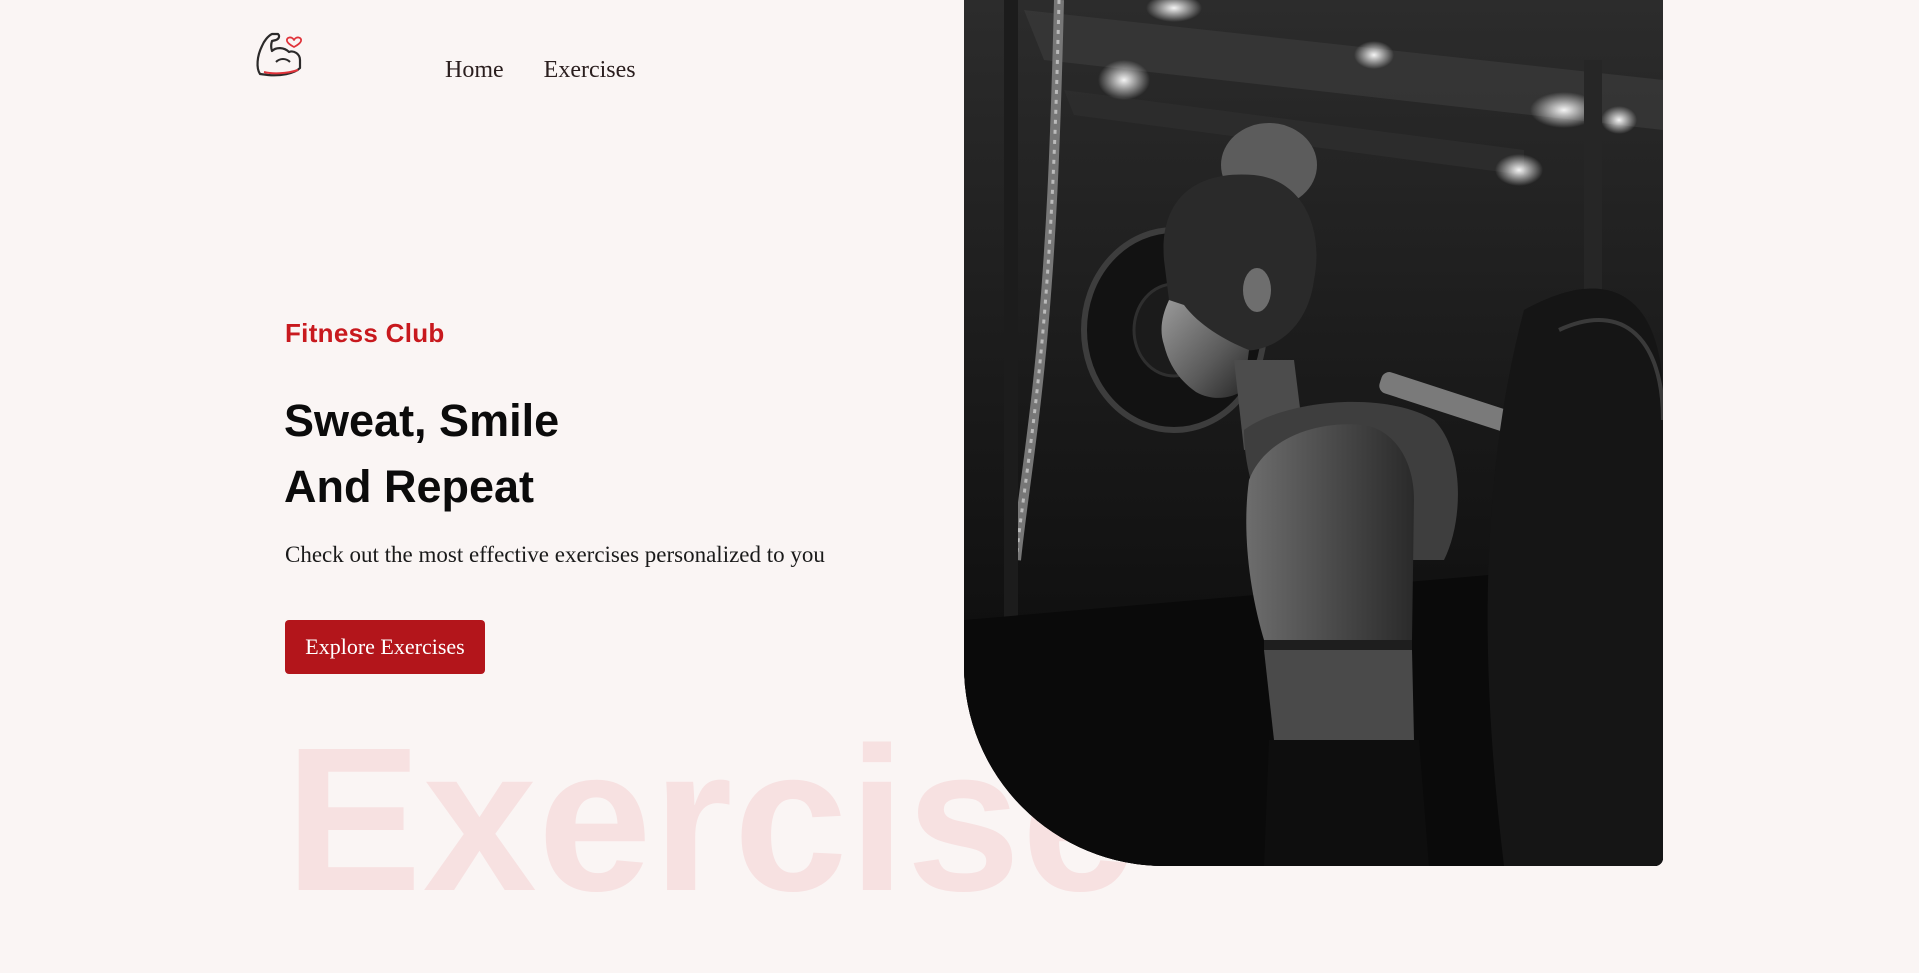 The height and width of the screenshot is (973, 1919). I want to click on explore-exercises-button: Explore Exercises, so click(385, 647).